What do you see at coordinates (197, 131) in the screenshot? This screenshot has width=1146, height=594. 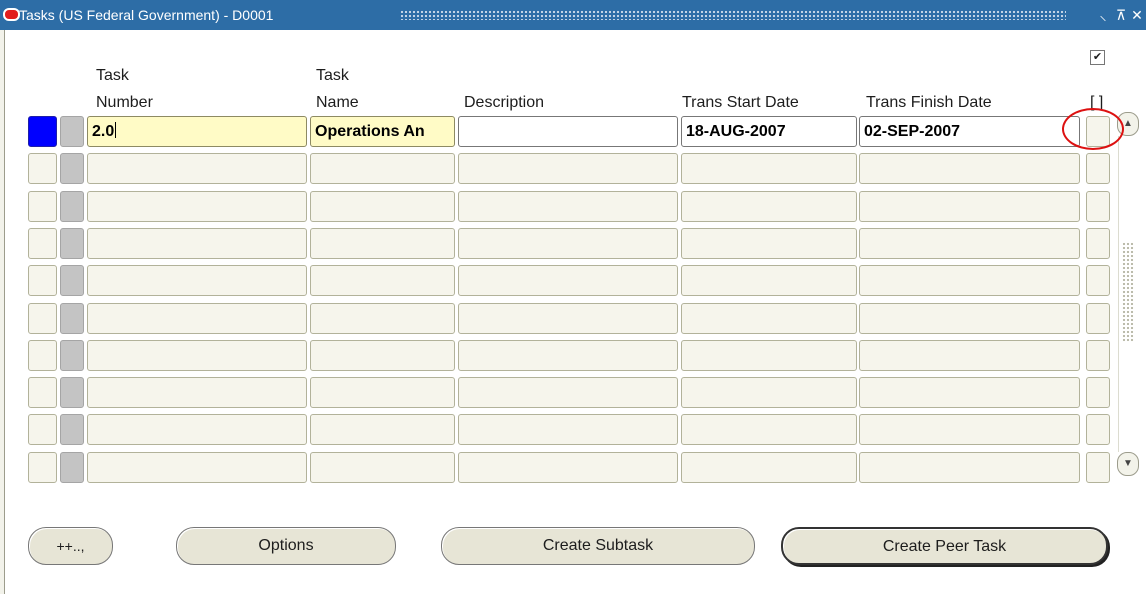 I see `task-number-field: 2.0` at bounding box center [197, 131].